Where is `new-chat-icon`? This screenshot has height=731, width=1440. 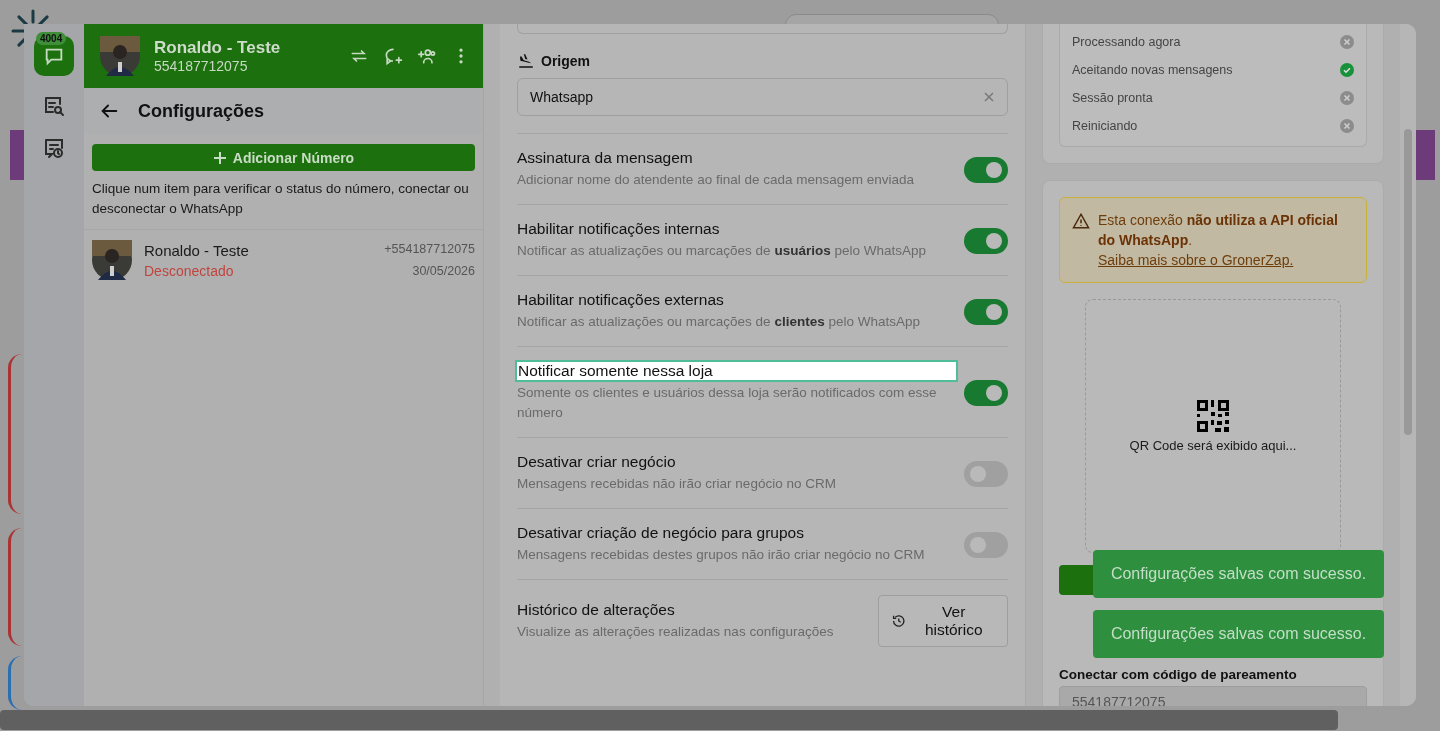 new-chat-icon is located at coordinates (393, 56).